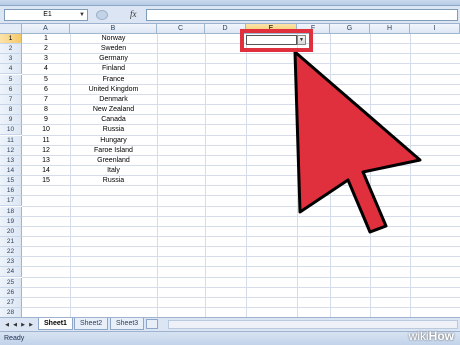 This screenshot has width=460, height=345. Describe the element at coordinates (313, 324) in the screenshot. I see `horizontal-scrollbar` at that location.